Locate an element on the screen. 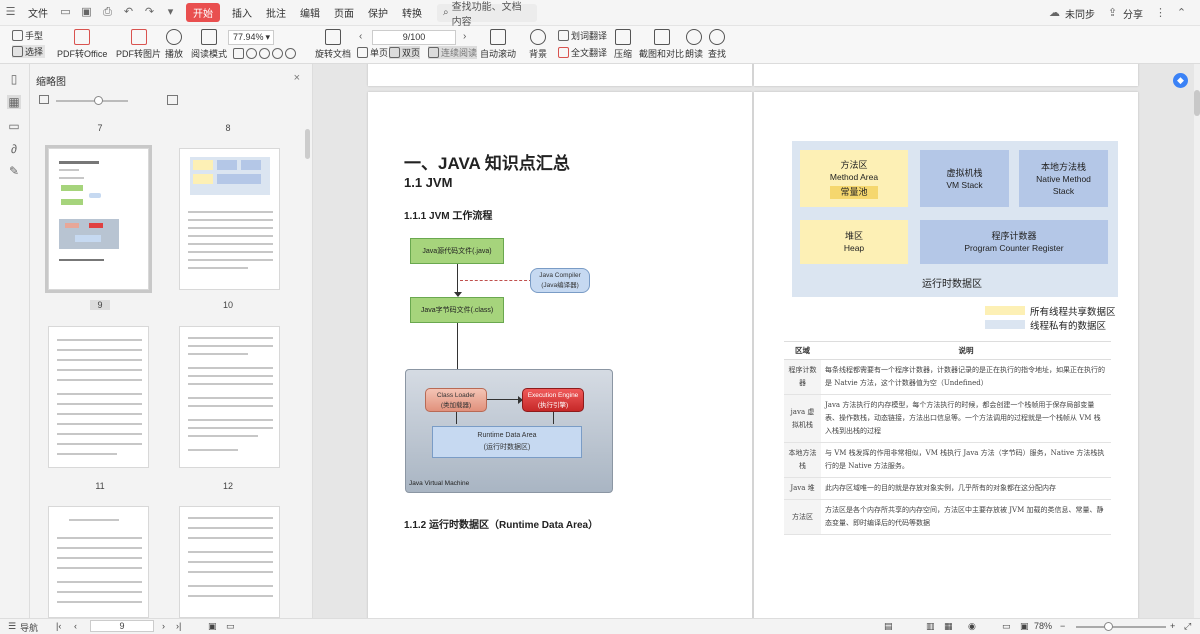  fit-width-icon: ▭ is located at coordinates (230, 626).